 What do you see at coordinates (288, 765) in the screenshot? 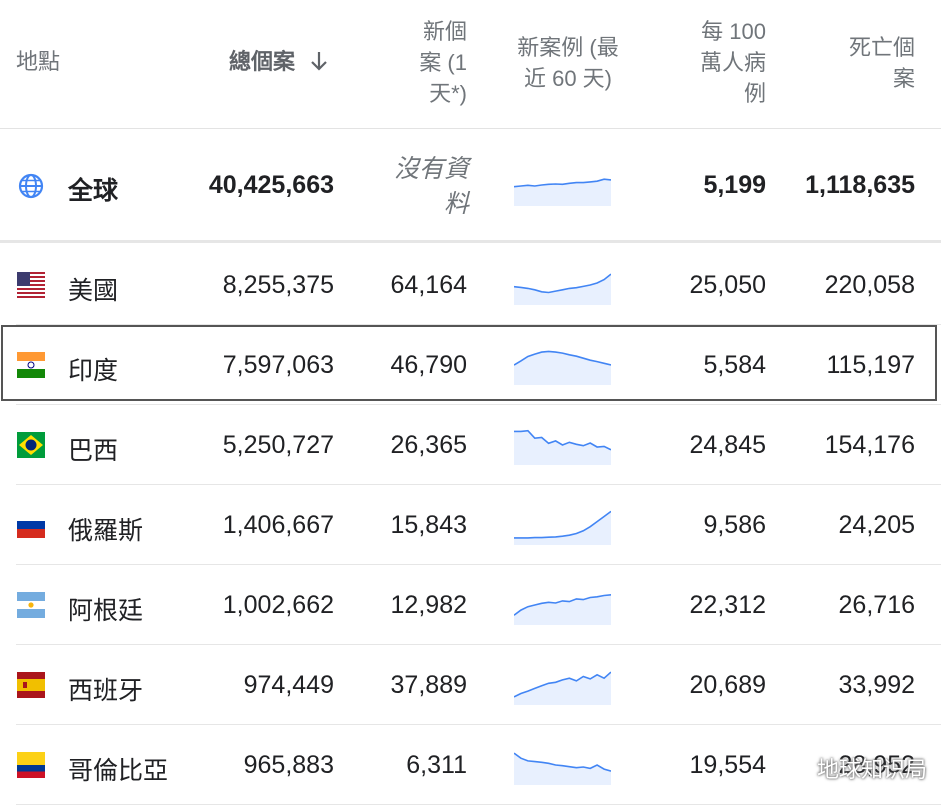
I see `total-cases: 965,883` at bounding box center [288, 765].